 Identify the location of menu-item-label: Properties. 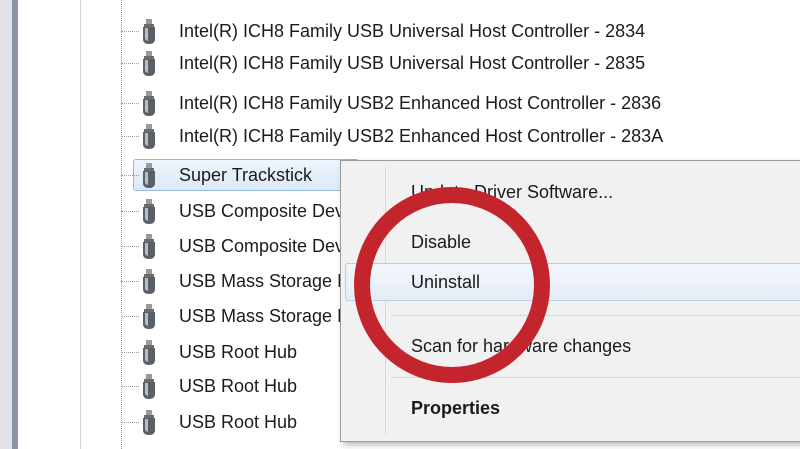
(456, 408).